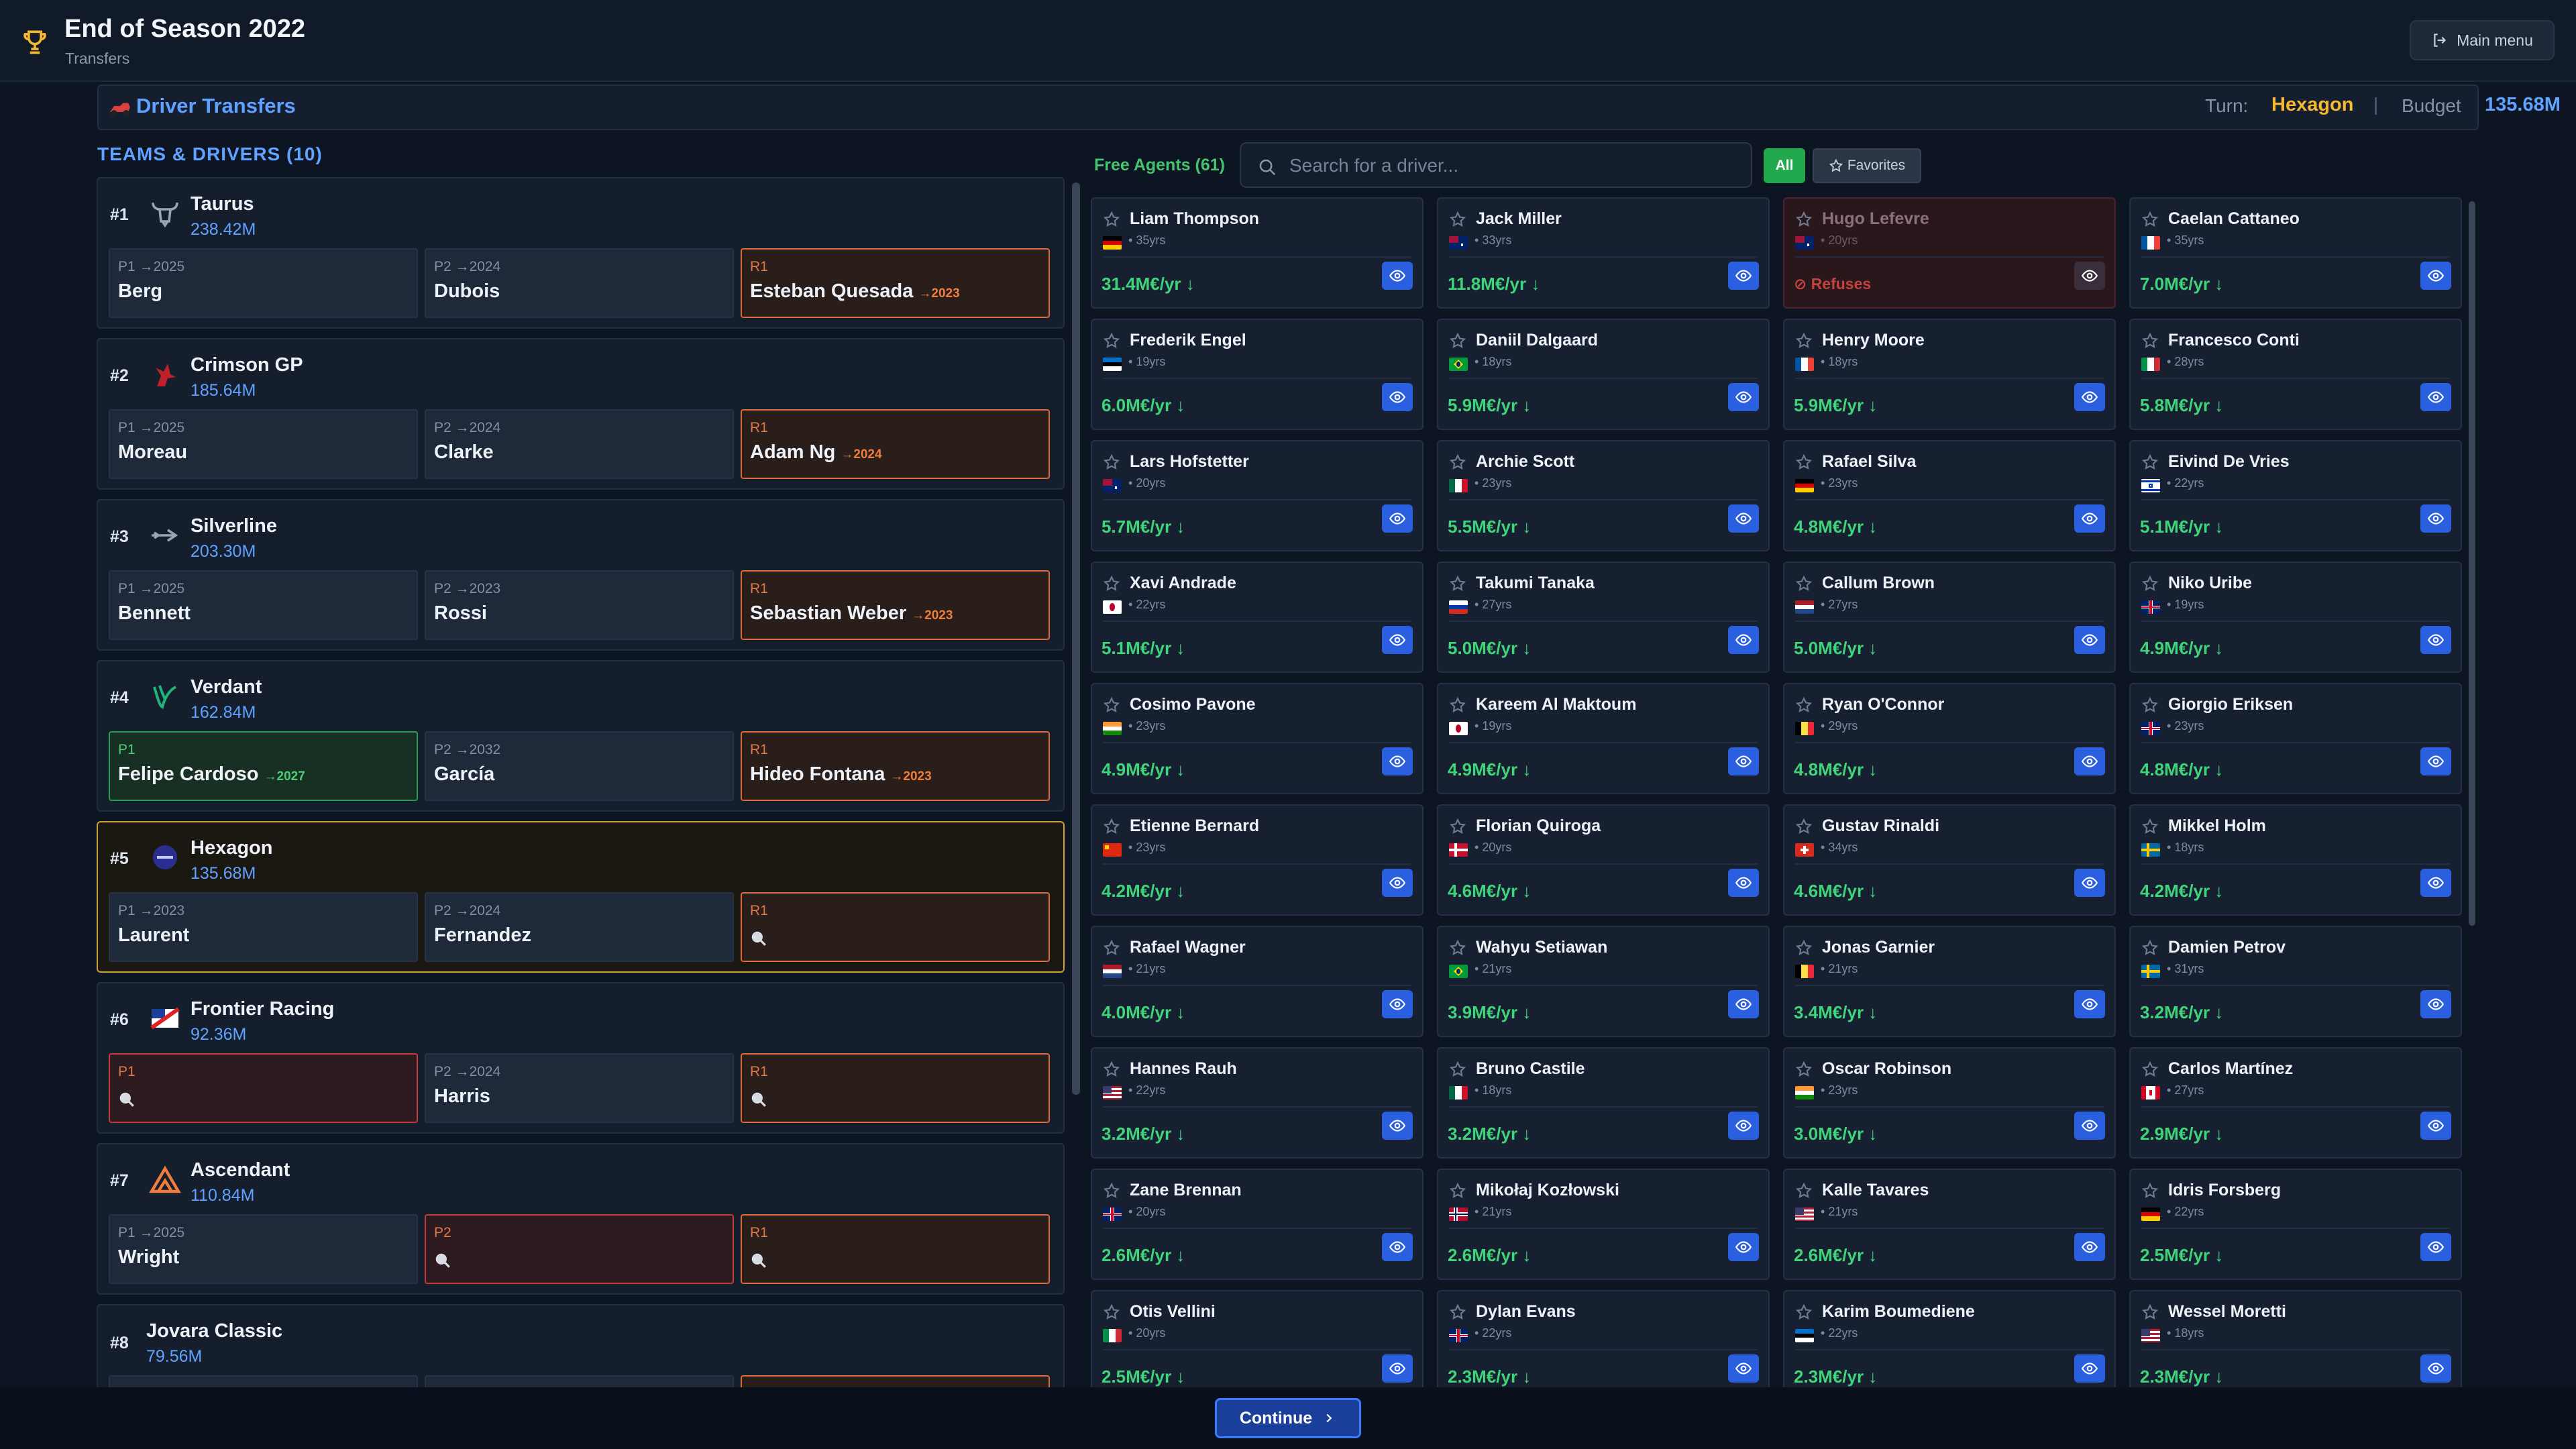 The width and height of the screenshot is (2576, 1449). Describe the element at coordinates (579, 444) in the screenshot. I see `driver-slot: P2 →2024 Clarke` at that location.